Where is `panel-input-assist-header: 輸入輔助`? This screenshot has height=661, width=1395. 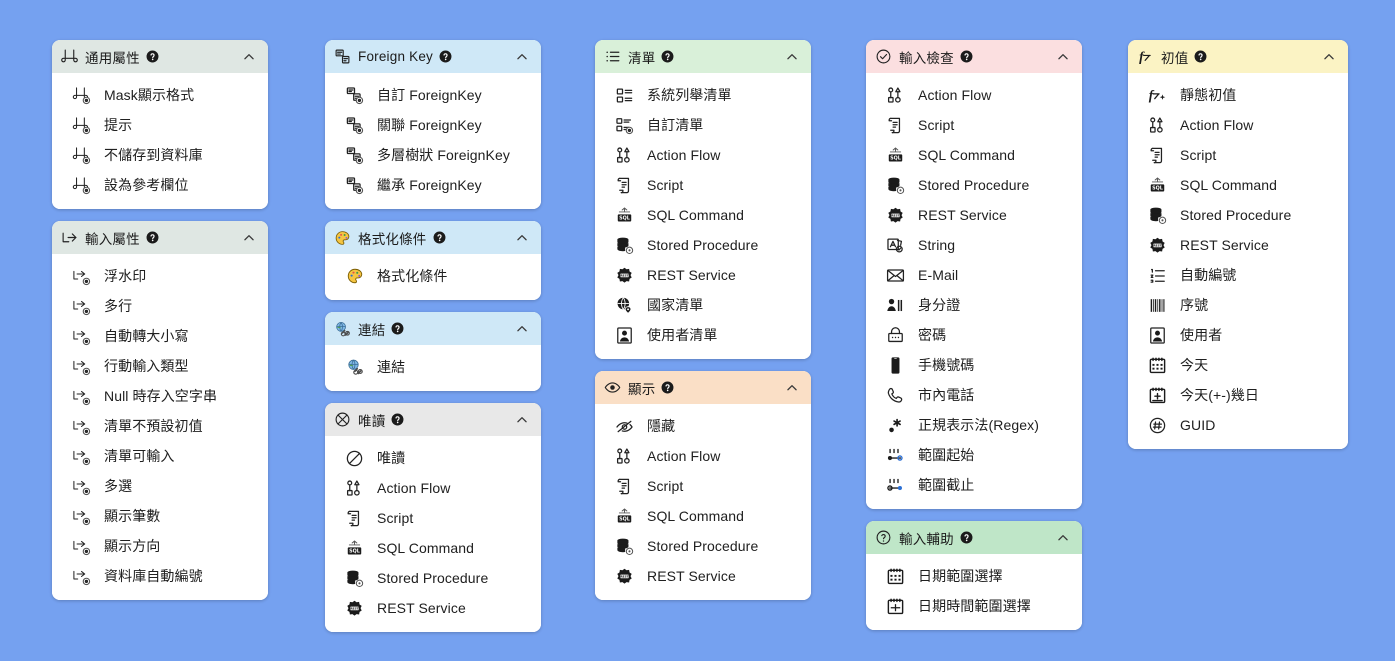
panel-input-assist-header: 輸入輔助 is located at coordinates (974, 537).